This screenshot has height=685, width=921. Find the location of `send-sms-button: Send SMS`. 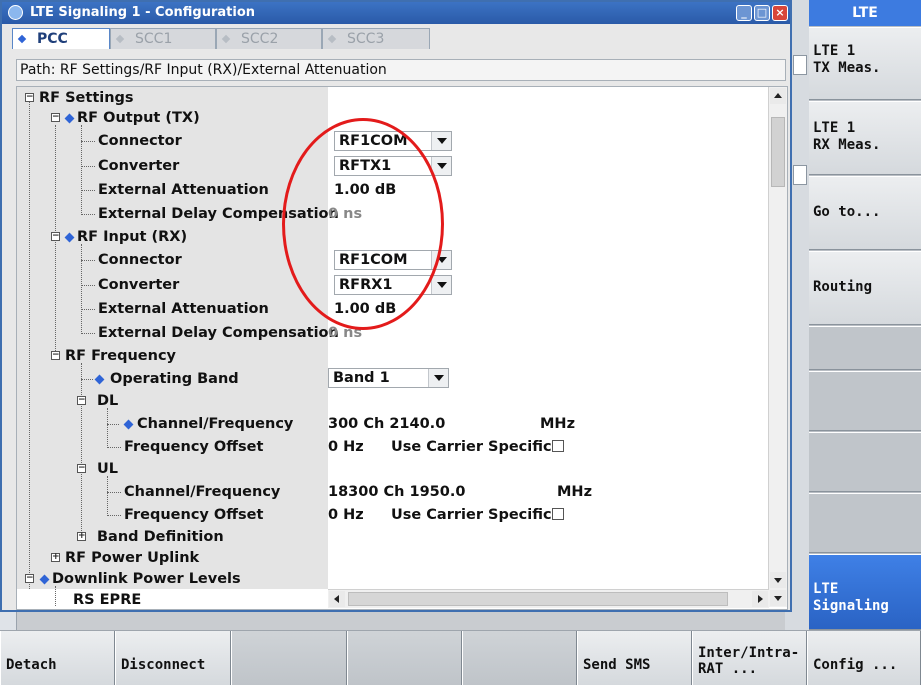

send-sms-button: Send SMS is located at coordinates (634, 658).